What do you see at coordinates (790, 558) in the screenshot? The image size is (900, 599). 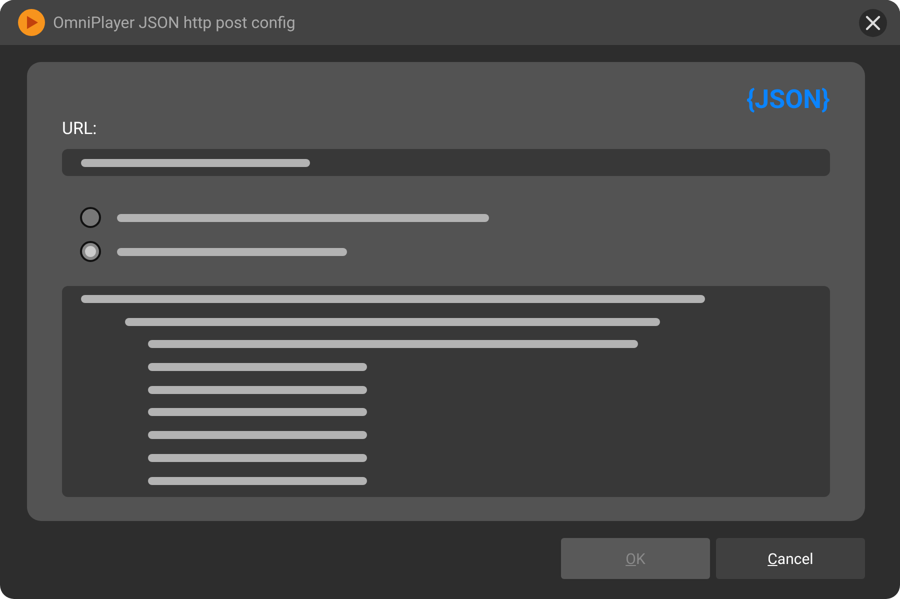 I see `cancel-button: Cancel` at bounding box center [790, 558].